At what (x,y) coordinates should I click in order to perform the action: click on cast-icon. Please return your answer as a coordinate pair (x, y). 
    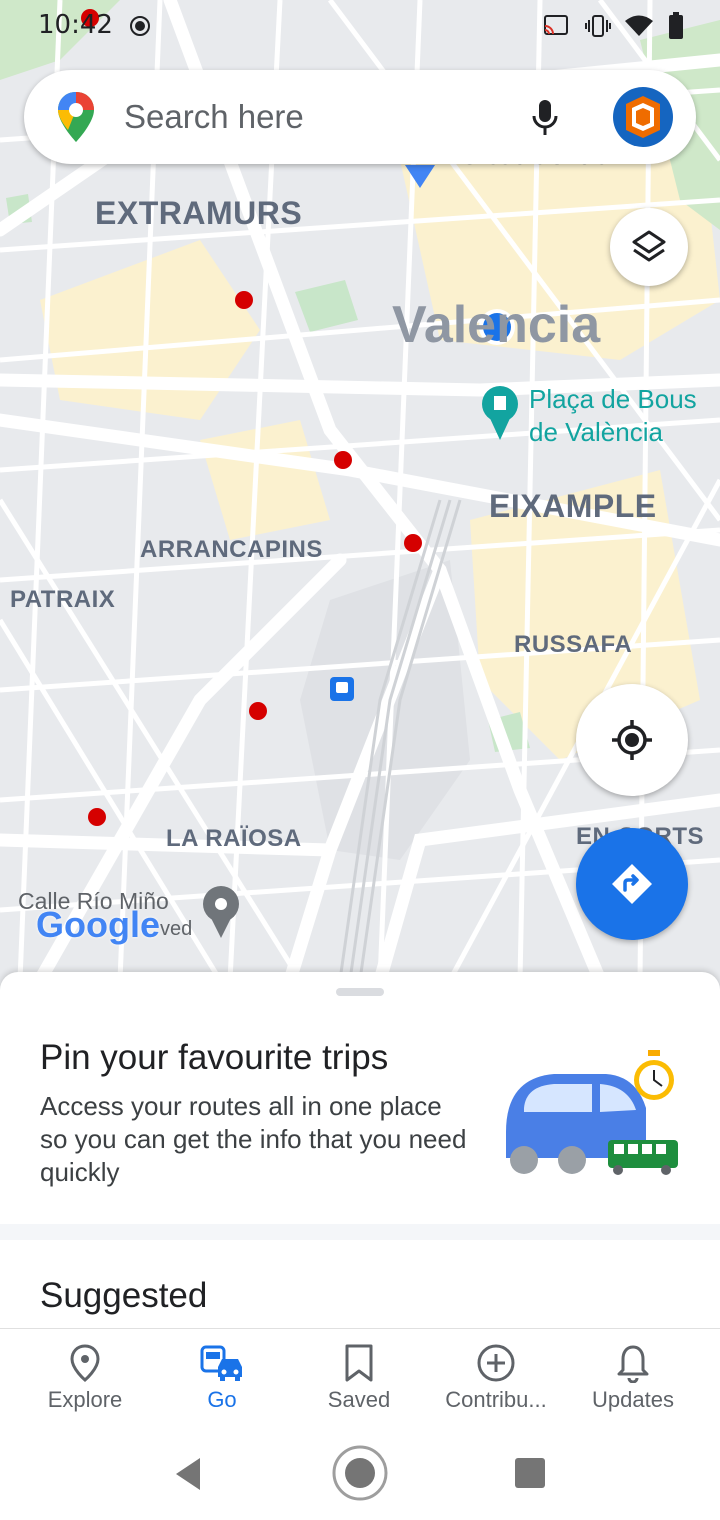
    Looking at the image, I should click on (556, 28).